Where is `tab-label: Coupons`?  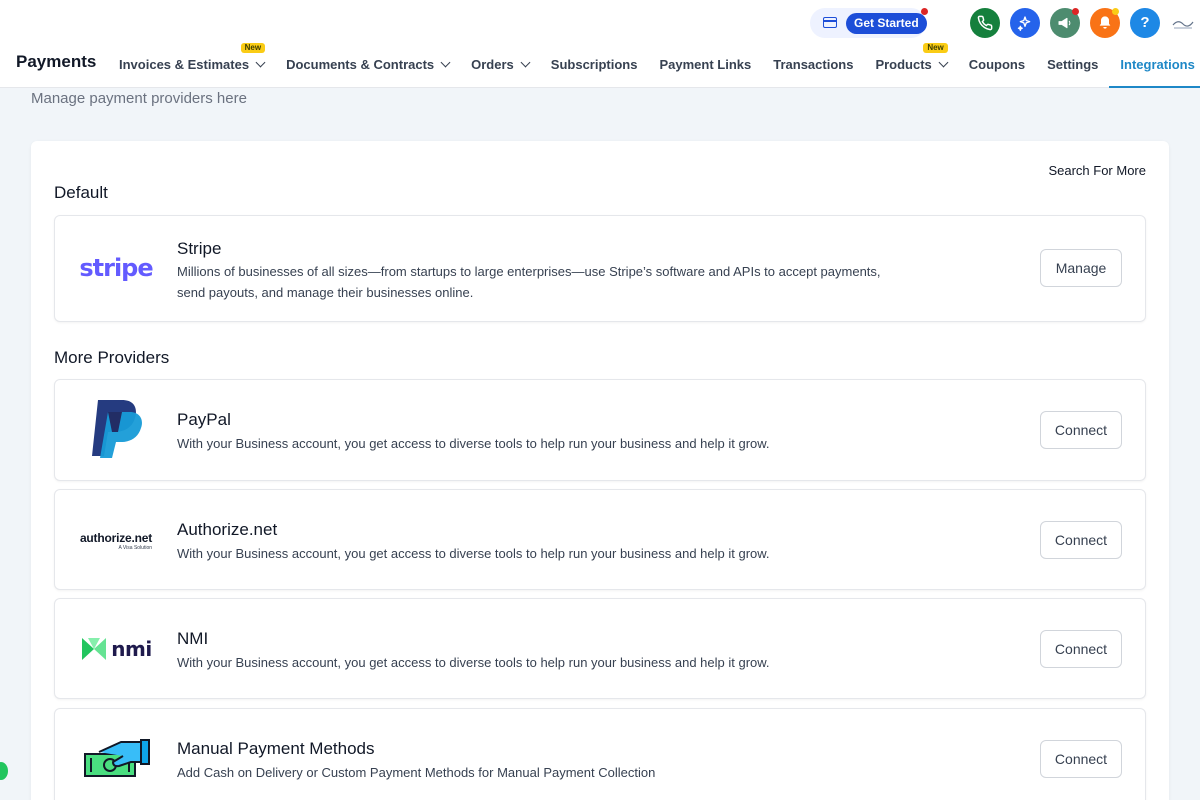
tab-label: Coupons is located at coordinates (997, 64).